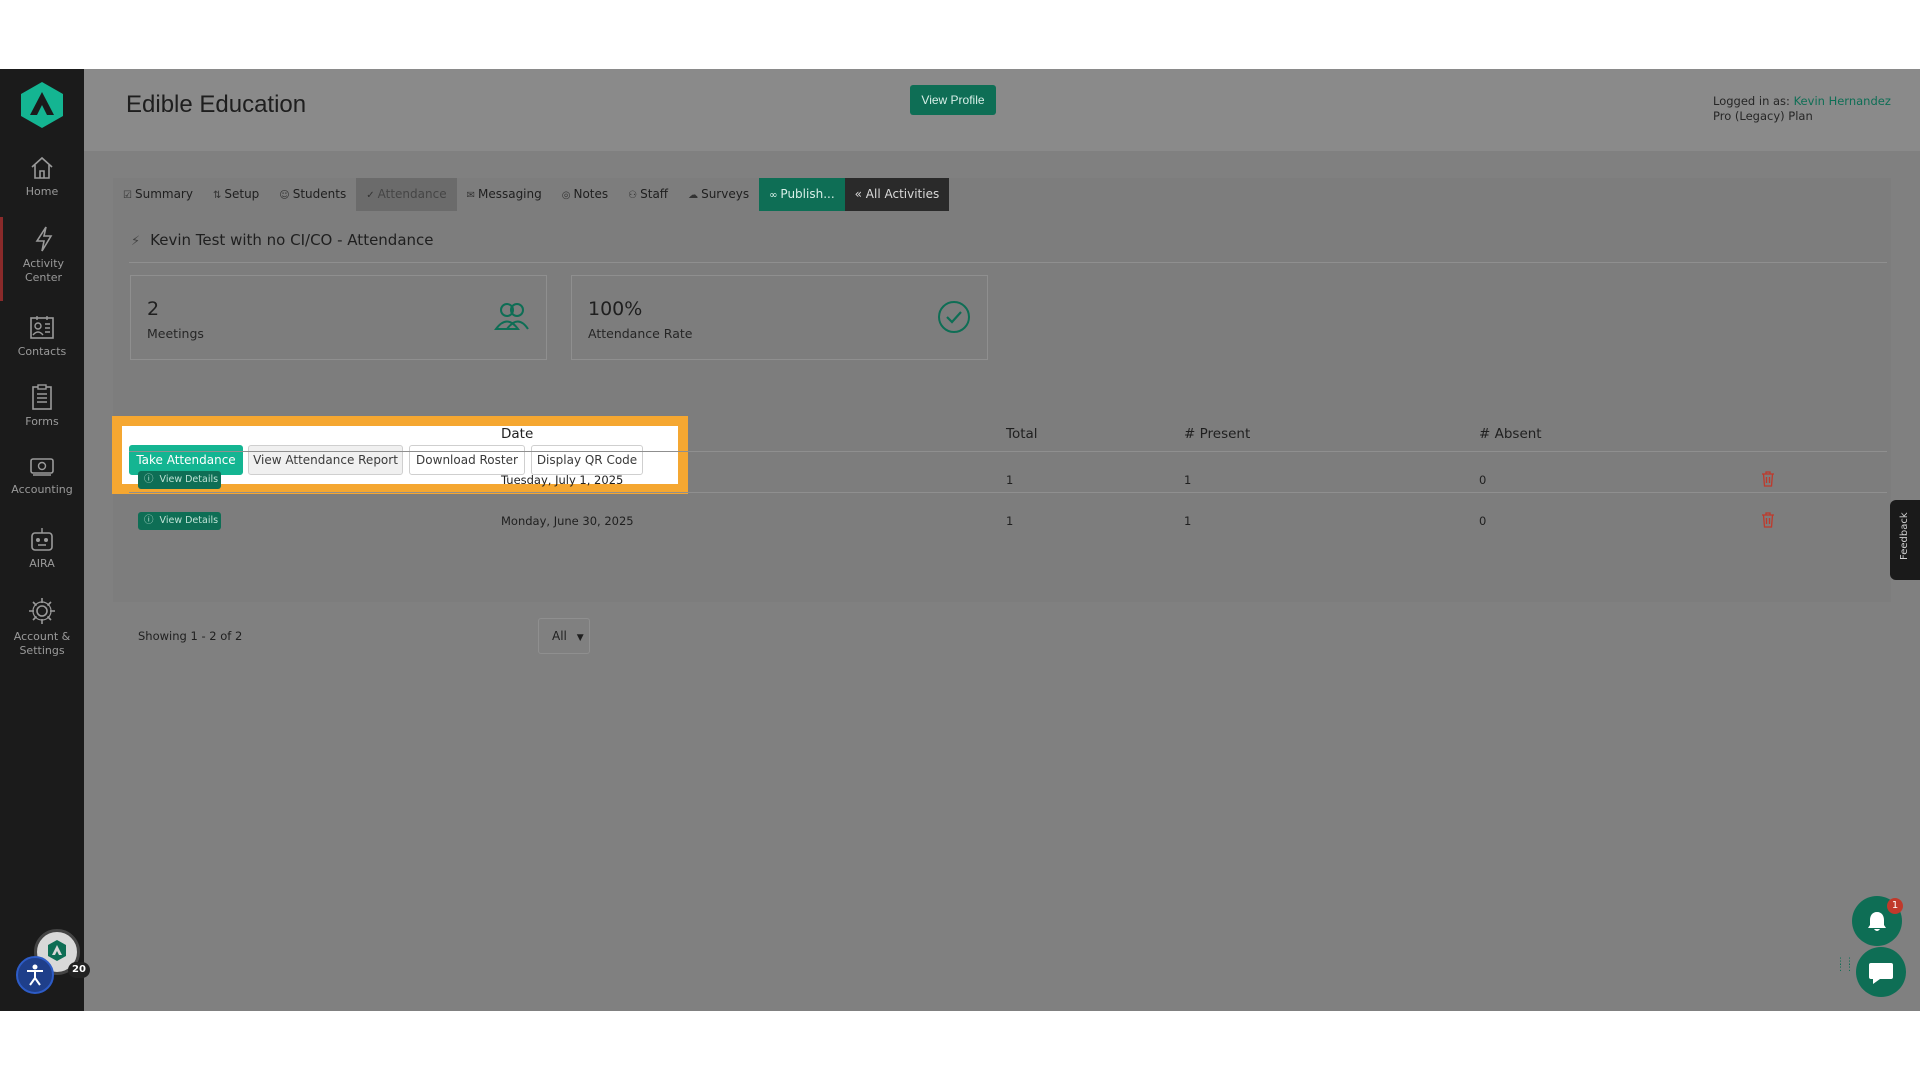 The height and width of the screenshot is (1080, 1920). Describe the element at coordinates (163, 194) in the screenshot. I see `tab-label: Summary` at that location.